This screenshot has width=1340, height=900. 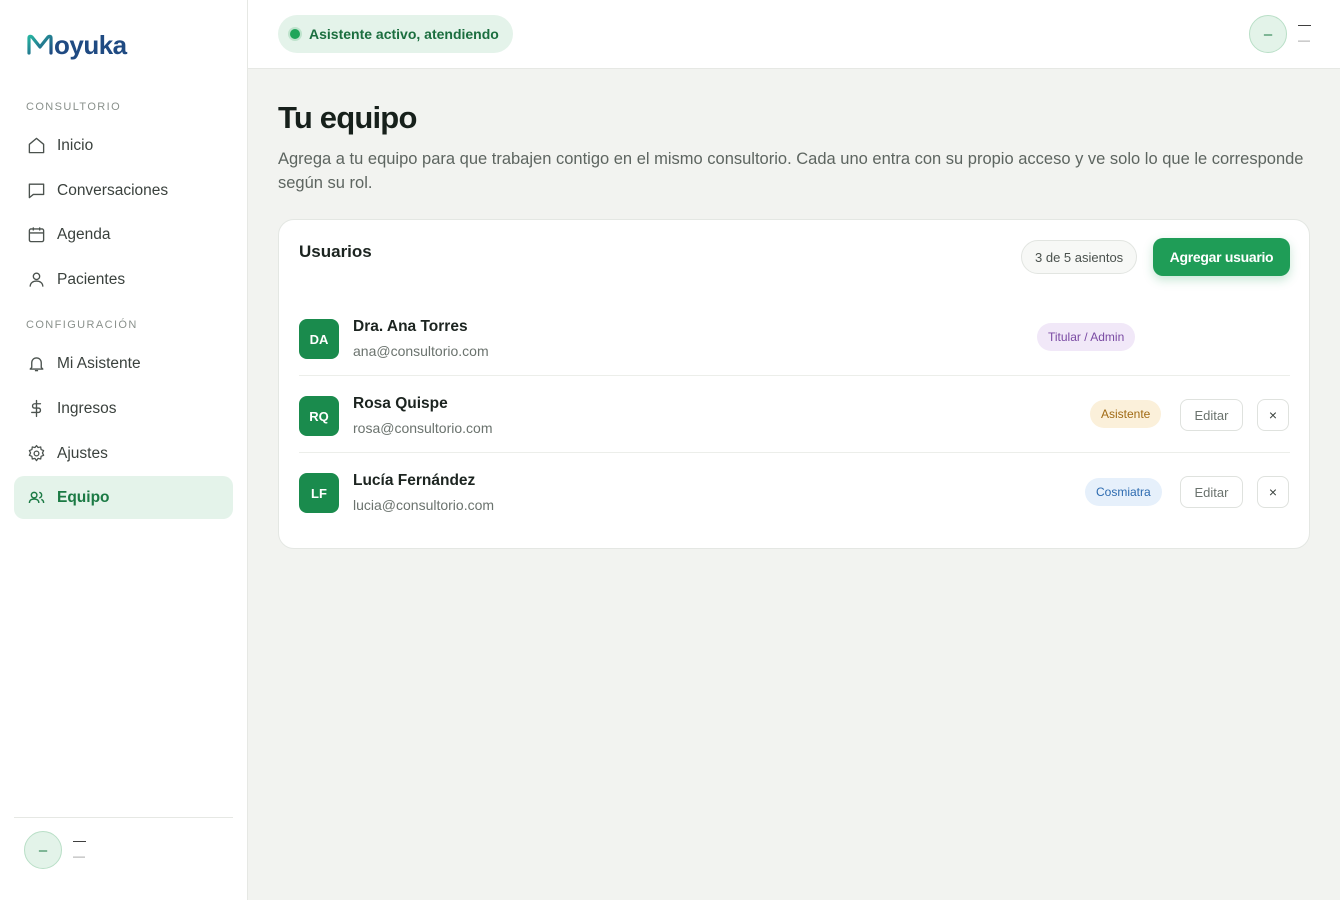 What do you see at coordinates (424, 505) in the screenshot?
I see `user-email: lucia@consultorio.com` at bounding box center [424, 505].